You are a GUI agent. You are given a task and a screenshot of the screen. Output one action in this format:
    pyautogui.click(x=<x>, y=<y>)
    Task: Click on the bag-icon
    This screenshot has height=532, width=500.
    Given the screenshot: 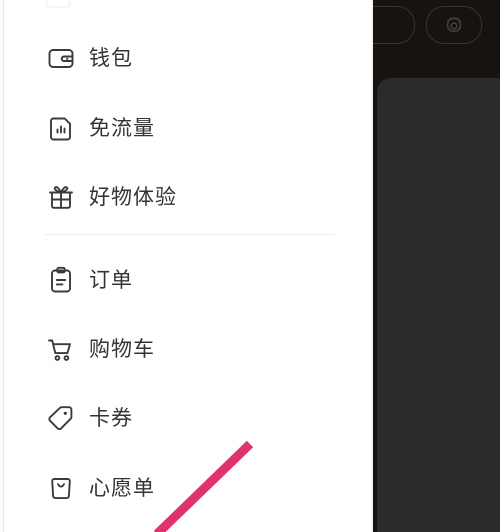 What is the action you would take?
    pyautogui.click(x=61, y=488)
    